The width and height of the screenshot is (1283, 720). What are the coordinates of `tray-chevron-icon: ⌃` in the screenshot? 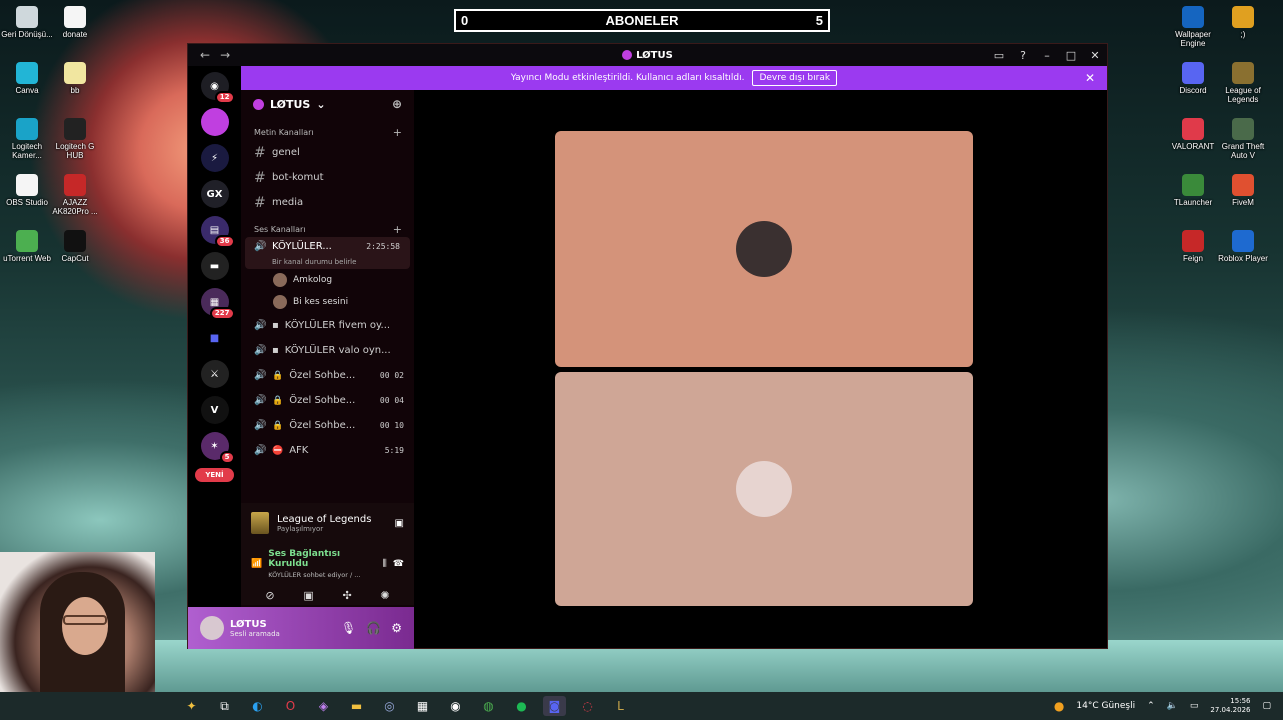 It's located at (1151, 706).